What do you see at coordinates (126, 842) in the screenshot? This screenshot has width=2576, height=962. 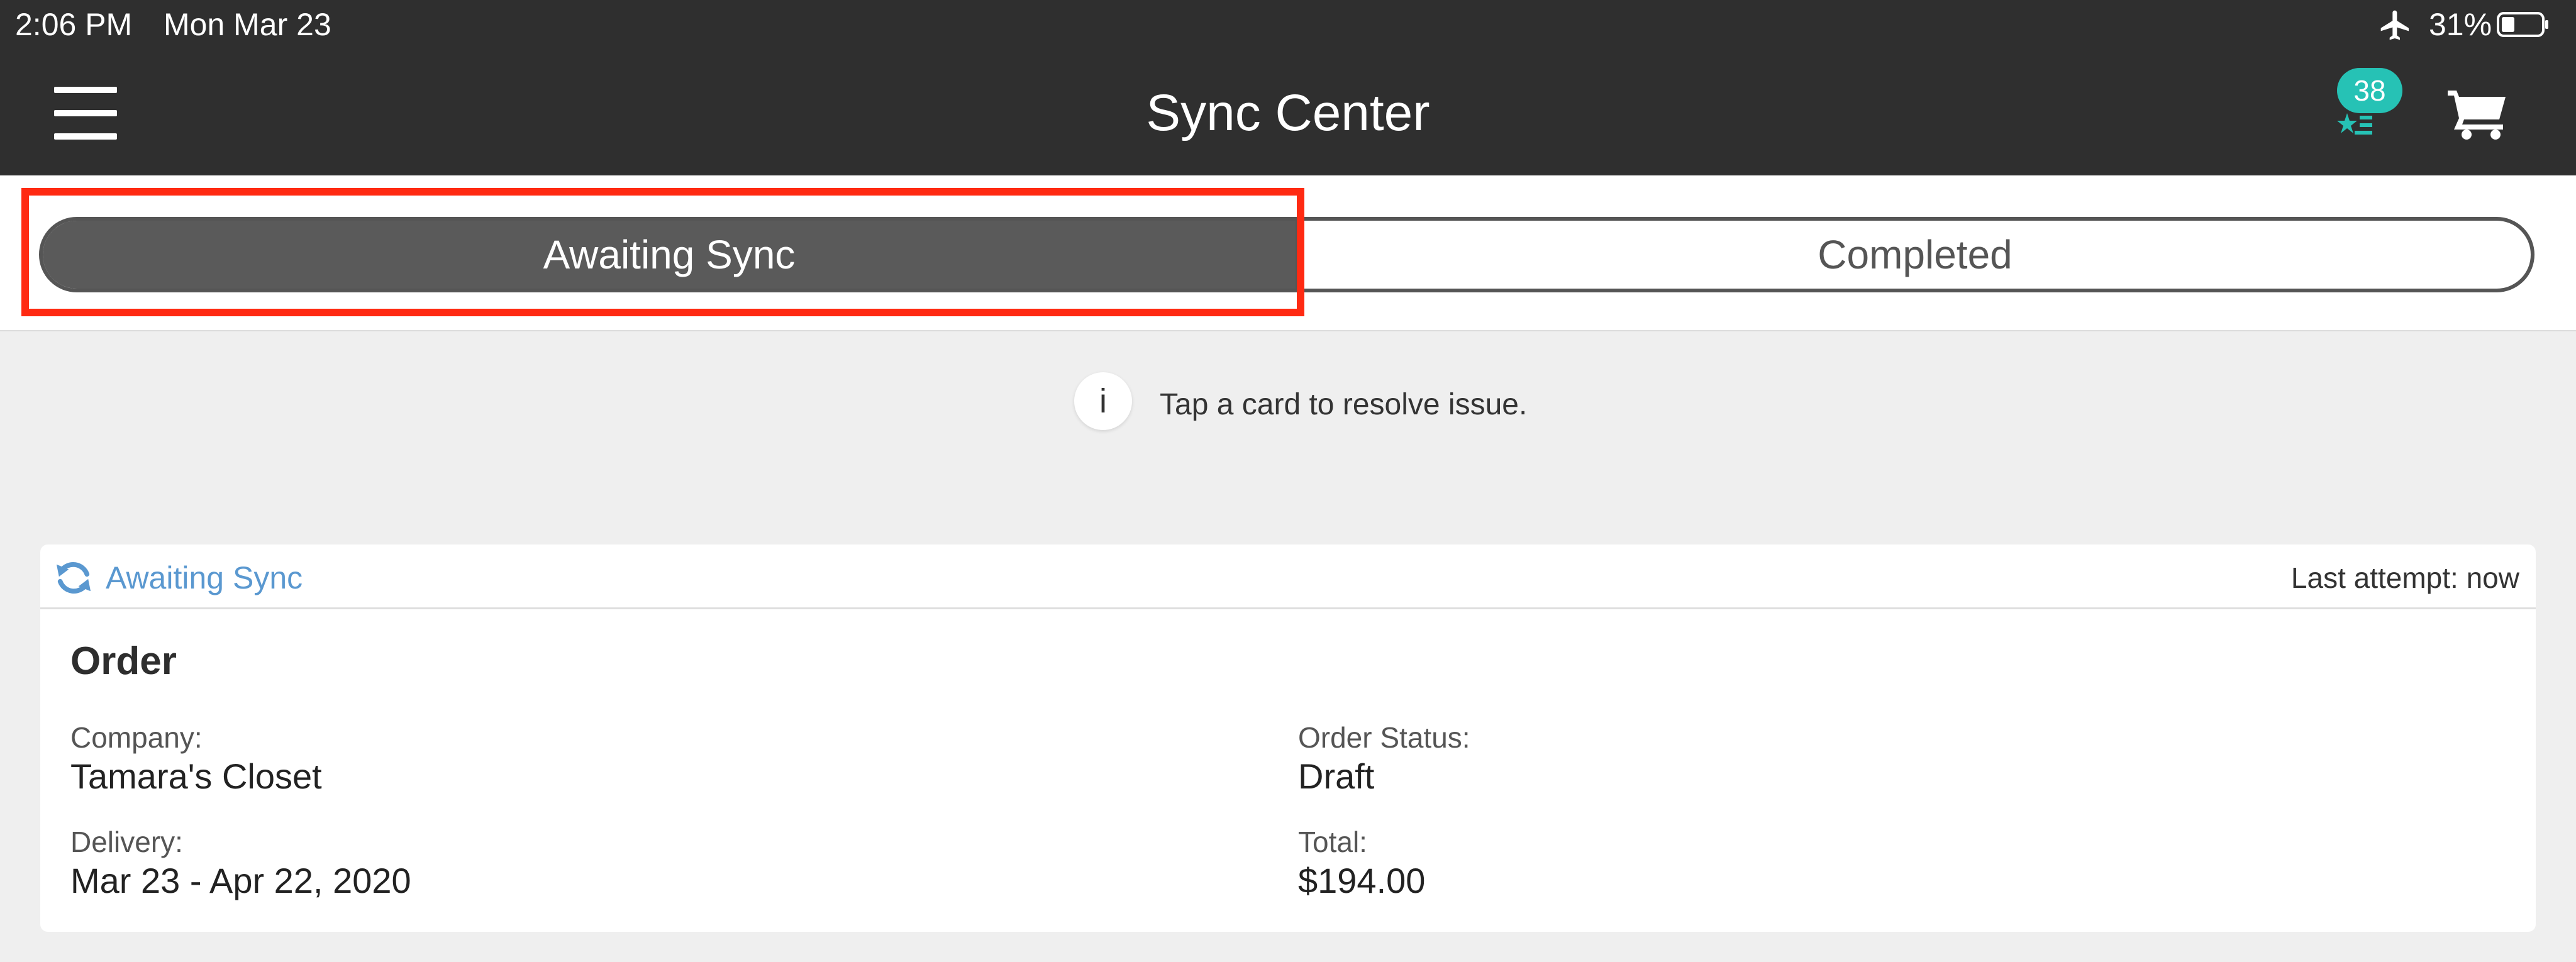 I see `delivery-label: Delivery:` at bounding box center [126, 842].